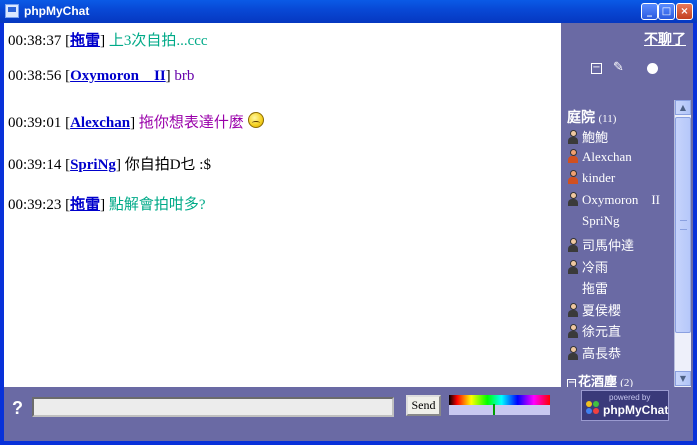  Describe the element at coordinates (348, 11) in the screenshot. I see `title-bar: phpMyChat _ □ ×` at that location.